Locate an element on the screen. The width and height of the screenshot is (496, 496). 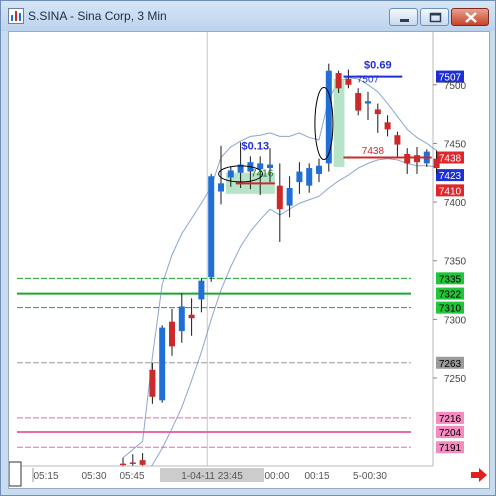
price-badge-text-7438: 7438 is located at coordinates (450, 159).